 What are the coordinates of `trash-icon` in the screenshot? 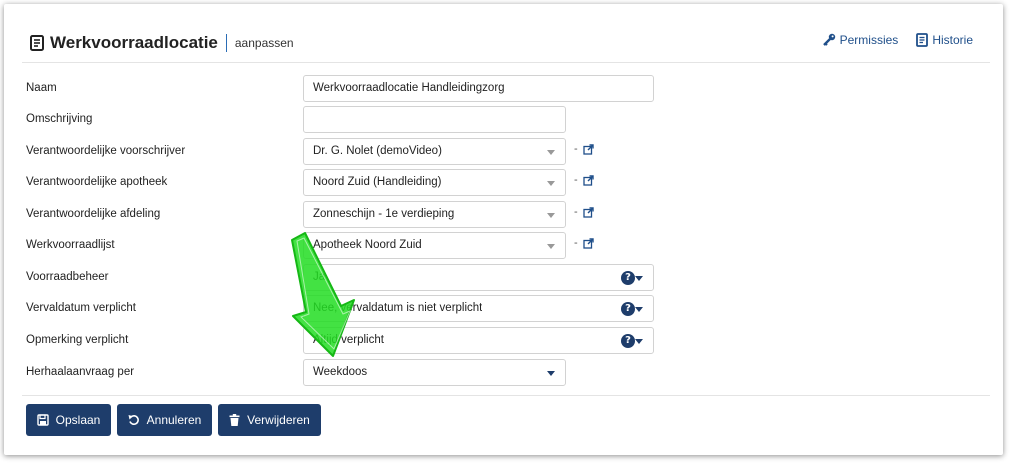 It's located at (234, 420).